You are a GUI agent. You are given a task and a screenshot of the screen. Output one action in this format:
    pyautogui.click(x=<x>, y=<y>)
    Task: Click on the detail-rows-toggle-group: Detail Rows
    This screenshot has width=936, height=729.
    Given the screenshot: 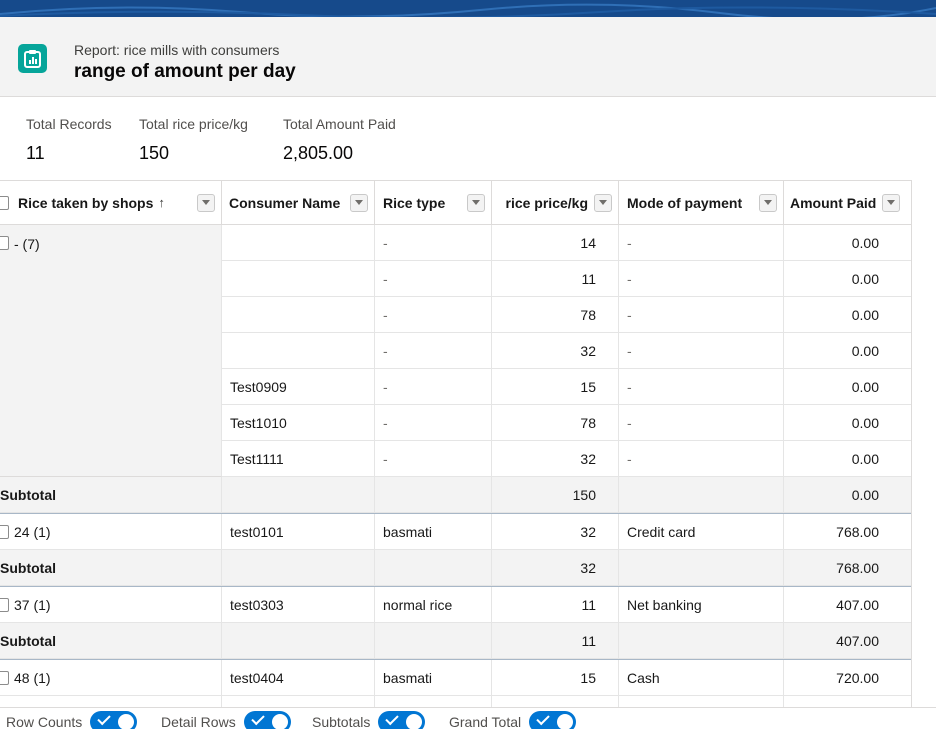 What is the action you would take?
    pyautogui.click(x=226, y=720)
    